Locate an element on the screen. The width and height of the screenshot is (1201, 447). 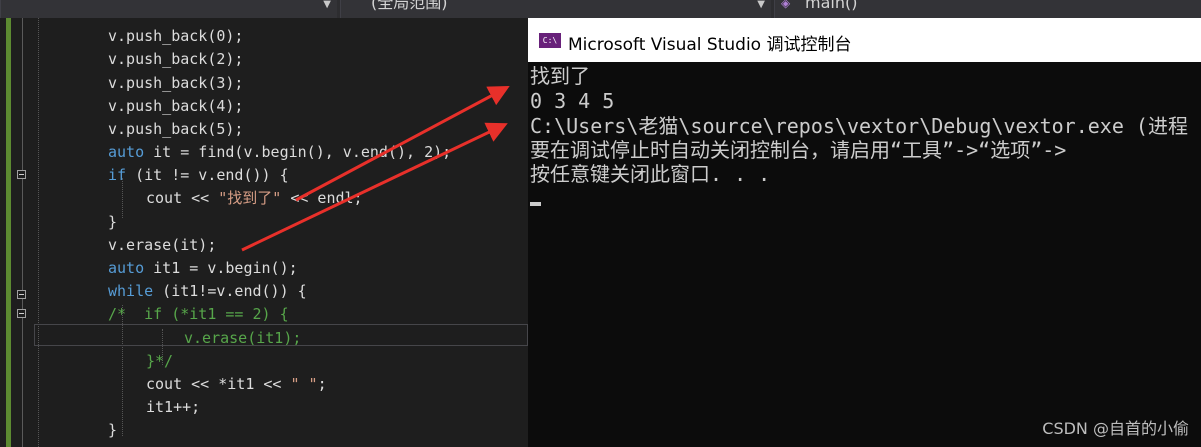
watermark: CSDN @自首的小偷 is located at coordinates (1115, 428).